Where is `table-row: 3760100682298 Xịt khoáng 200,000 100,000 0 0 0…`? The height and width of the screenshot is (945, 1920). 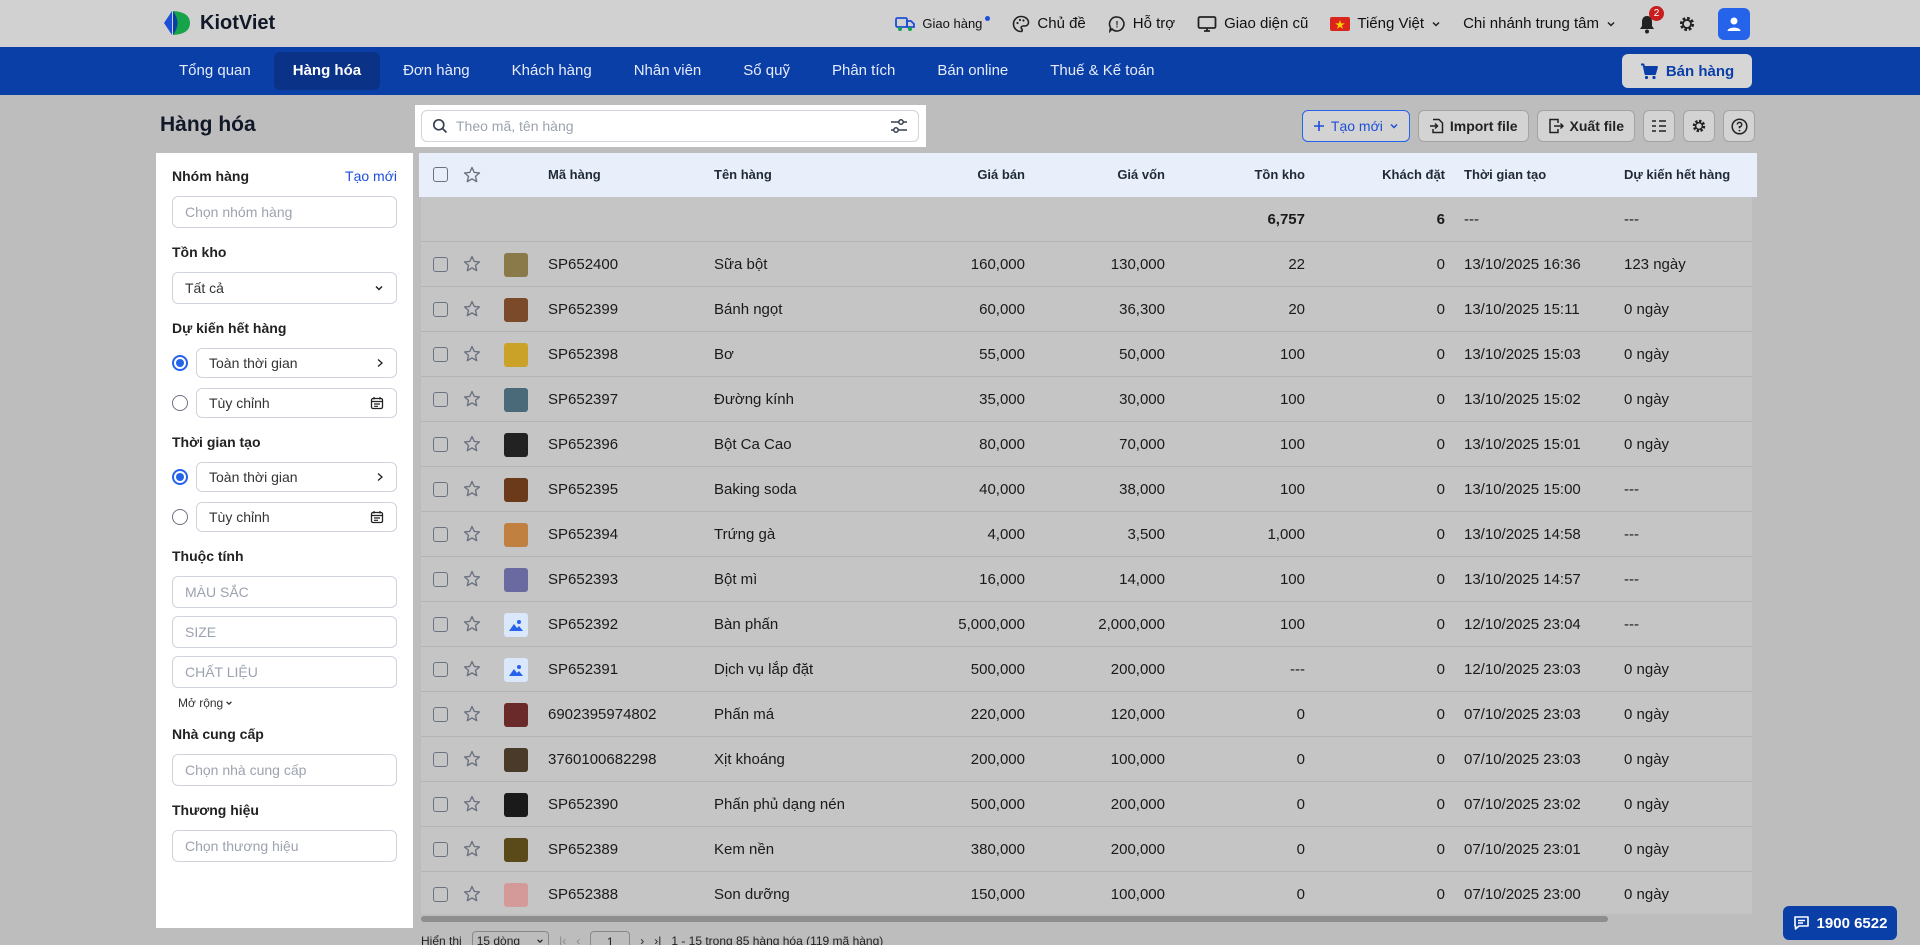
table-row: 3760100682298 Xịt khoáng 200,000 100,000 0 0 0… is located at coordinates (1086, 759).